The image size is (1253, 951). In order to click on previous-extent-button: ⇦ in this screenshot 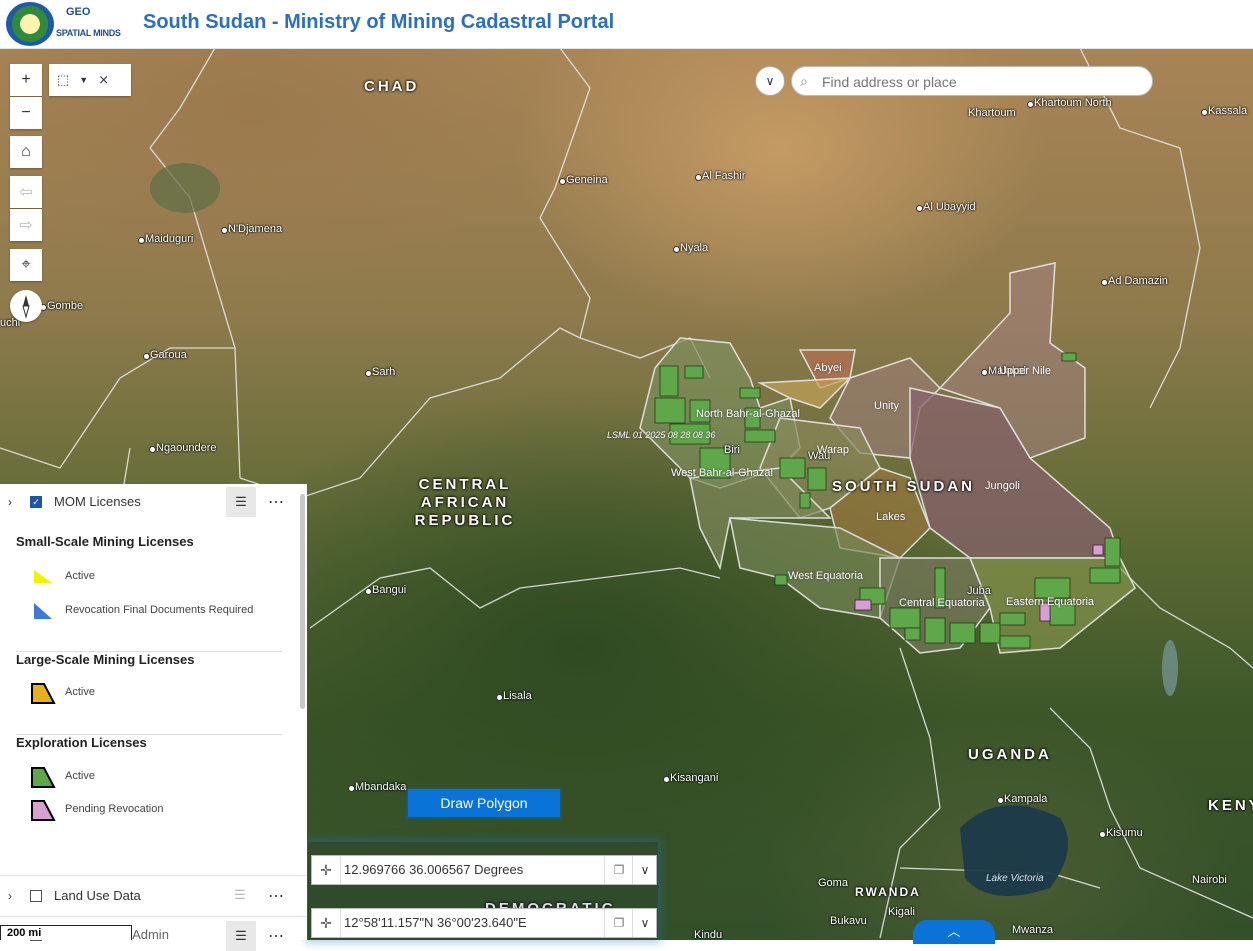, I will do `click(26, 192)`.